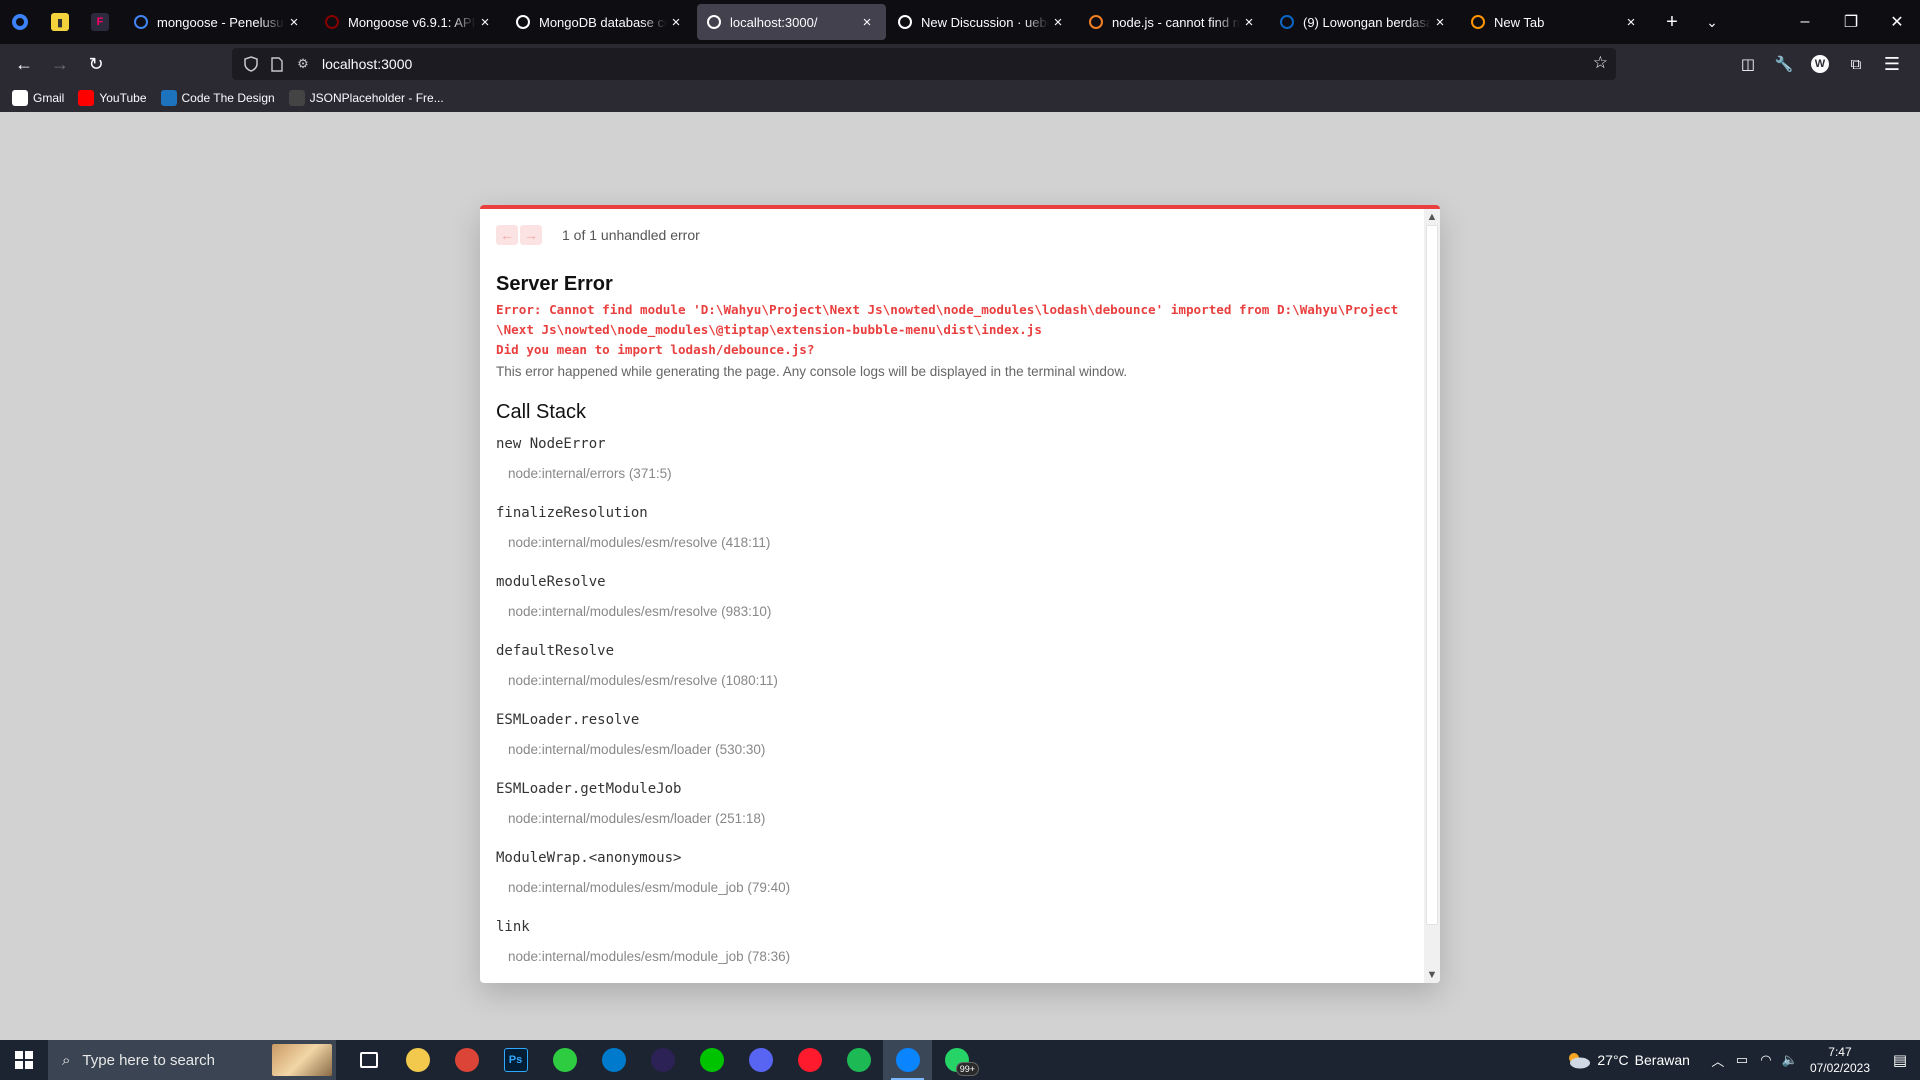 This screenshot has width=1920, height=1080. I want to click on menu-button: ☰, so click(1892, 64).